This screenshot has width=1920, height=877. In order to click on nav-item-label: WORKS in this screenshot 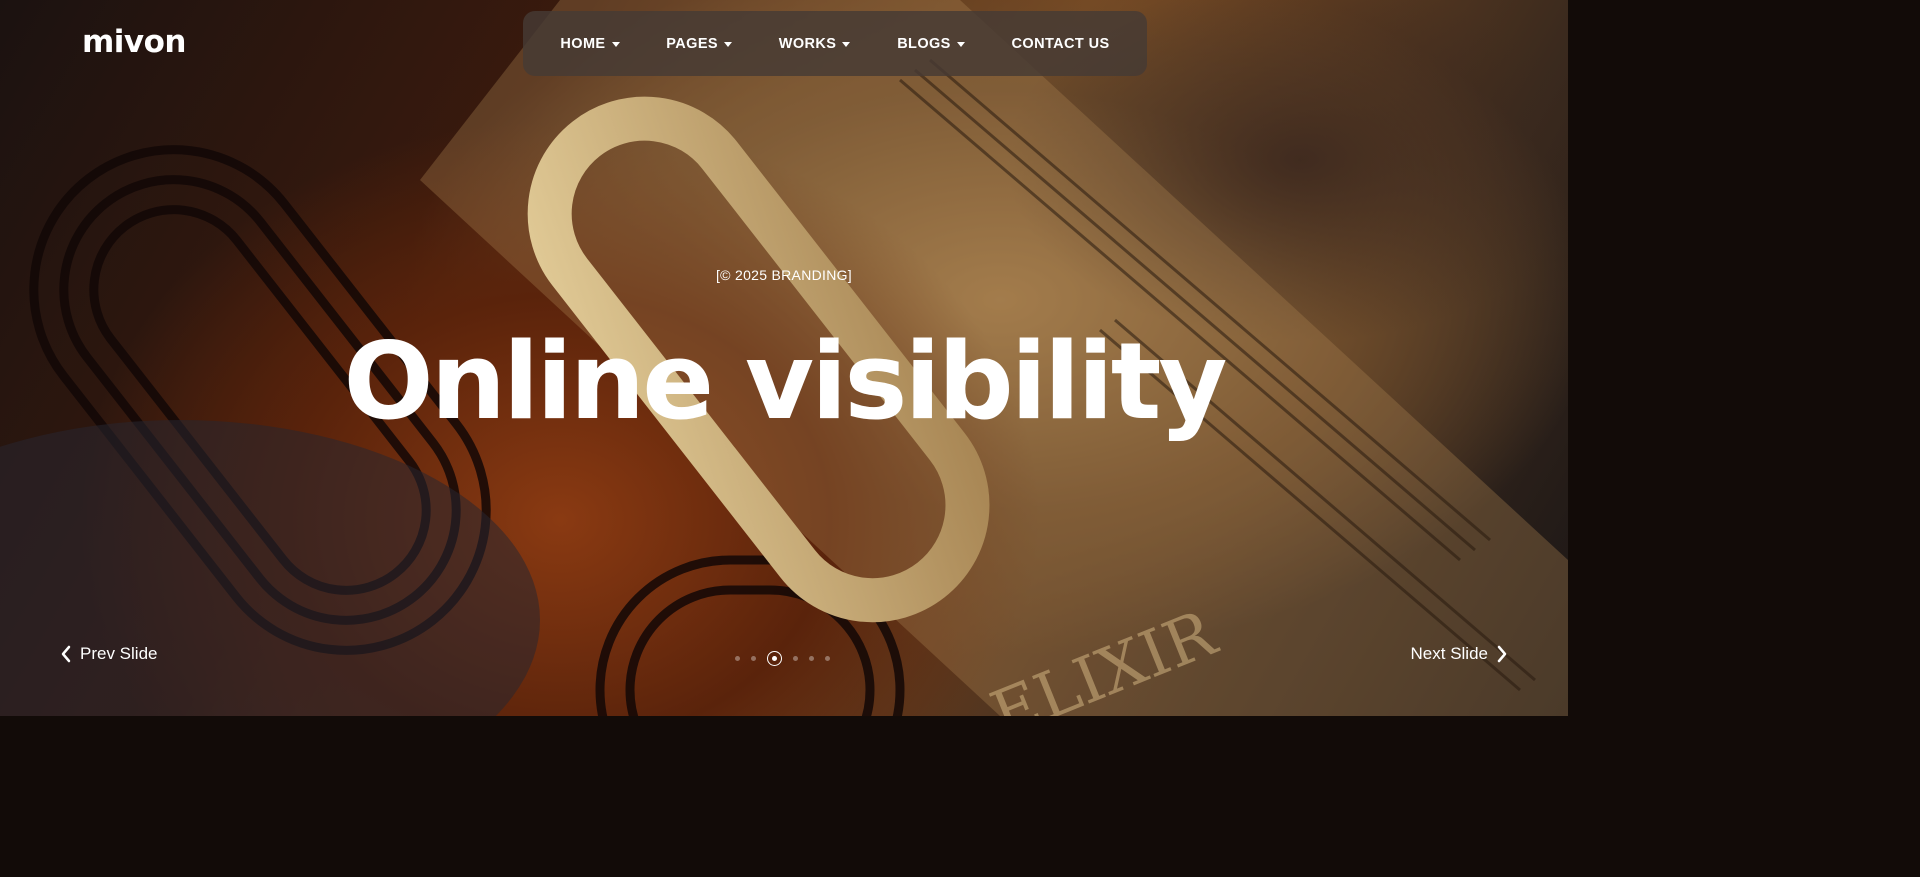, I will do `click(807, 43)`.